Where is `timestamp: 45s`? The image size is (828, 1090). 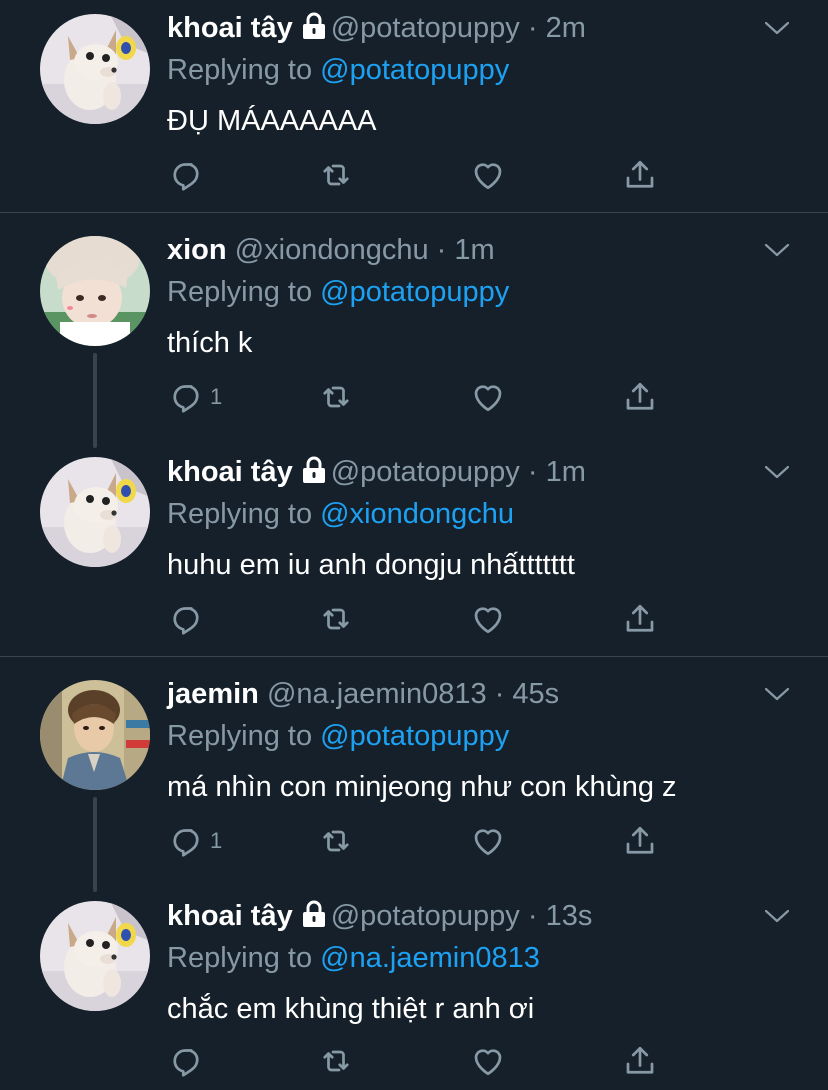 timestamp: 45s is located at coordinates (535, 694).